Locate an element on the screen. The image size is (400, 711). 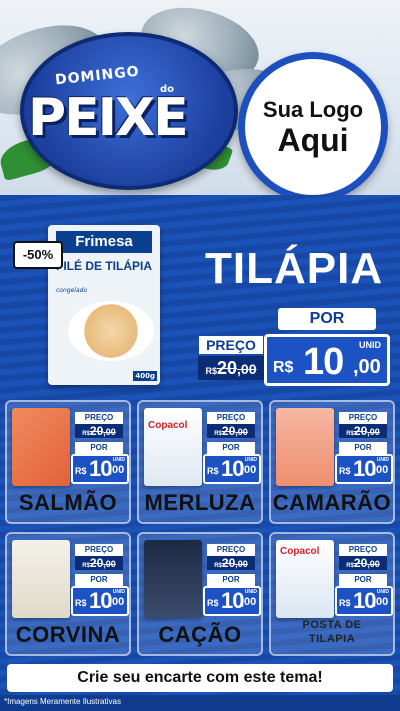
product-name: CAÇÃO is located at coordinates (200, 634).